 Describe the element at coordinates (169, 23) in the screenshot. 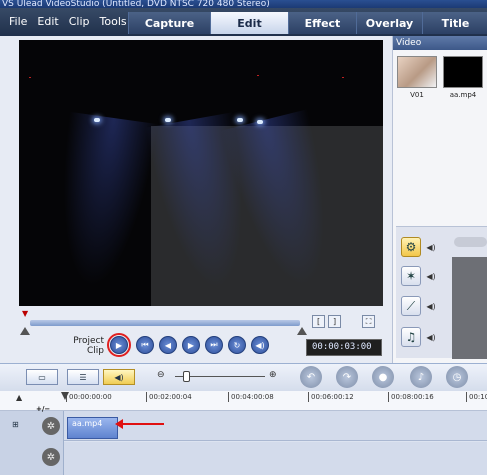

I see `tab-capture: Capture` at that location.